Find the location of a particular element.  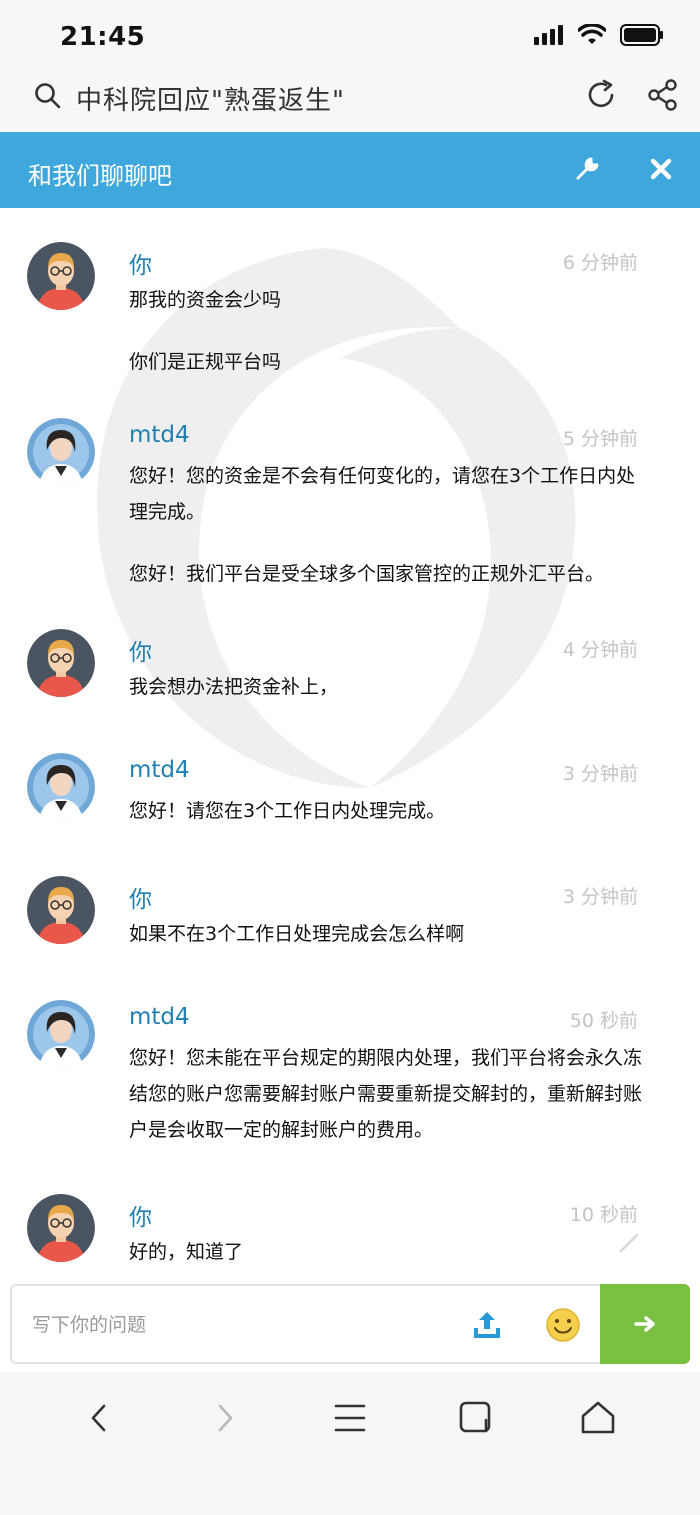

reload-icon is located at coordinates (601, 95).